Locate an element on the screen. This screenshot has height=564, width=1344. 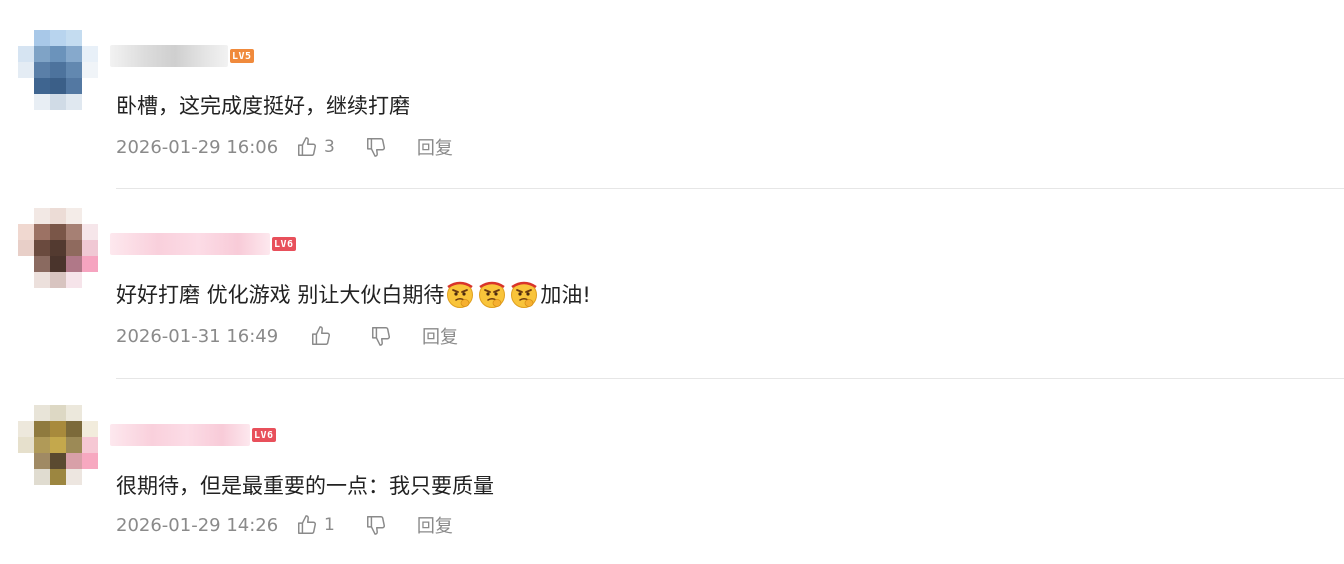
like-button: 1 is located at coordinates (315, 525).